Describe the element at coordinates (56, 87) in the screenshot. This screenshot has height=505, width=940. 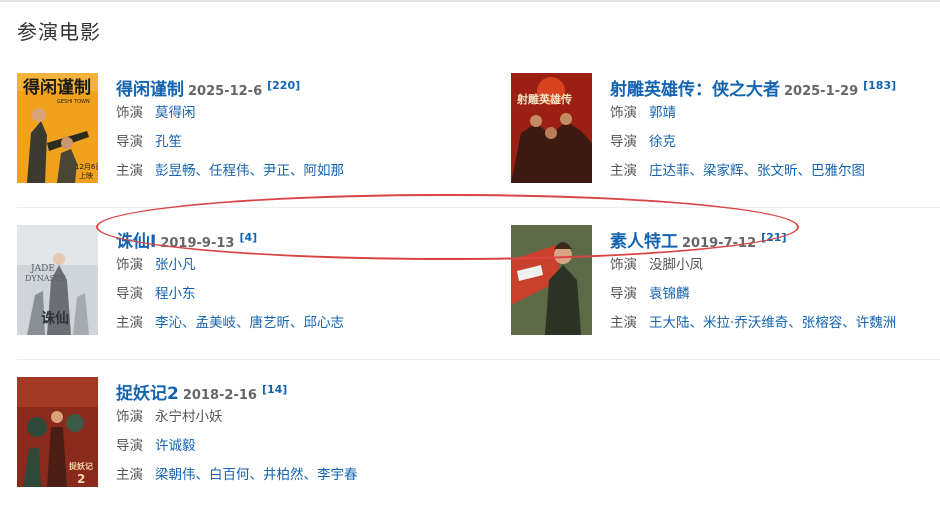
I see `poster-title: 得闲谨制` at that location.